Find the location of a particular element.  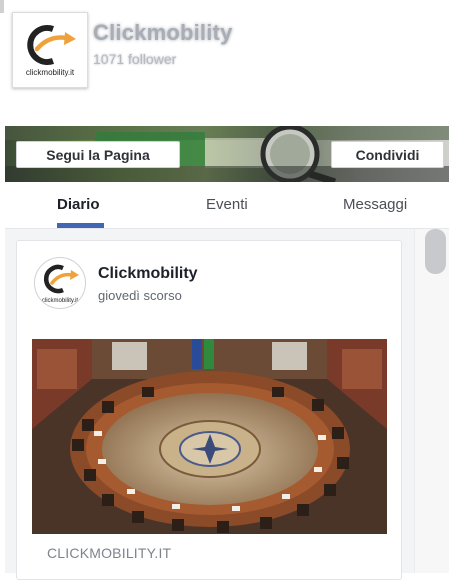

follow-page-button: Segui la Pagina is located at coordinates (98, 154).